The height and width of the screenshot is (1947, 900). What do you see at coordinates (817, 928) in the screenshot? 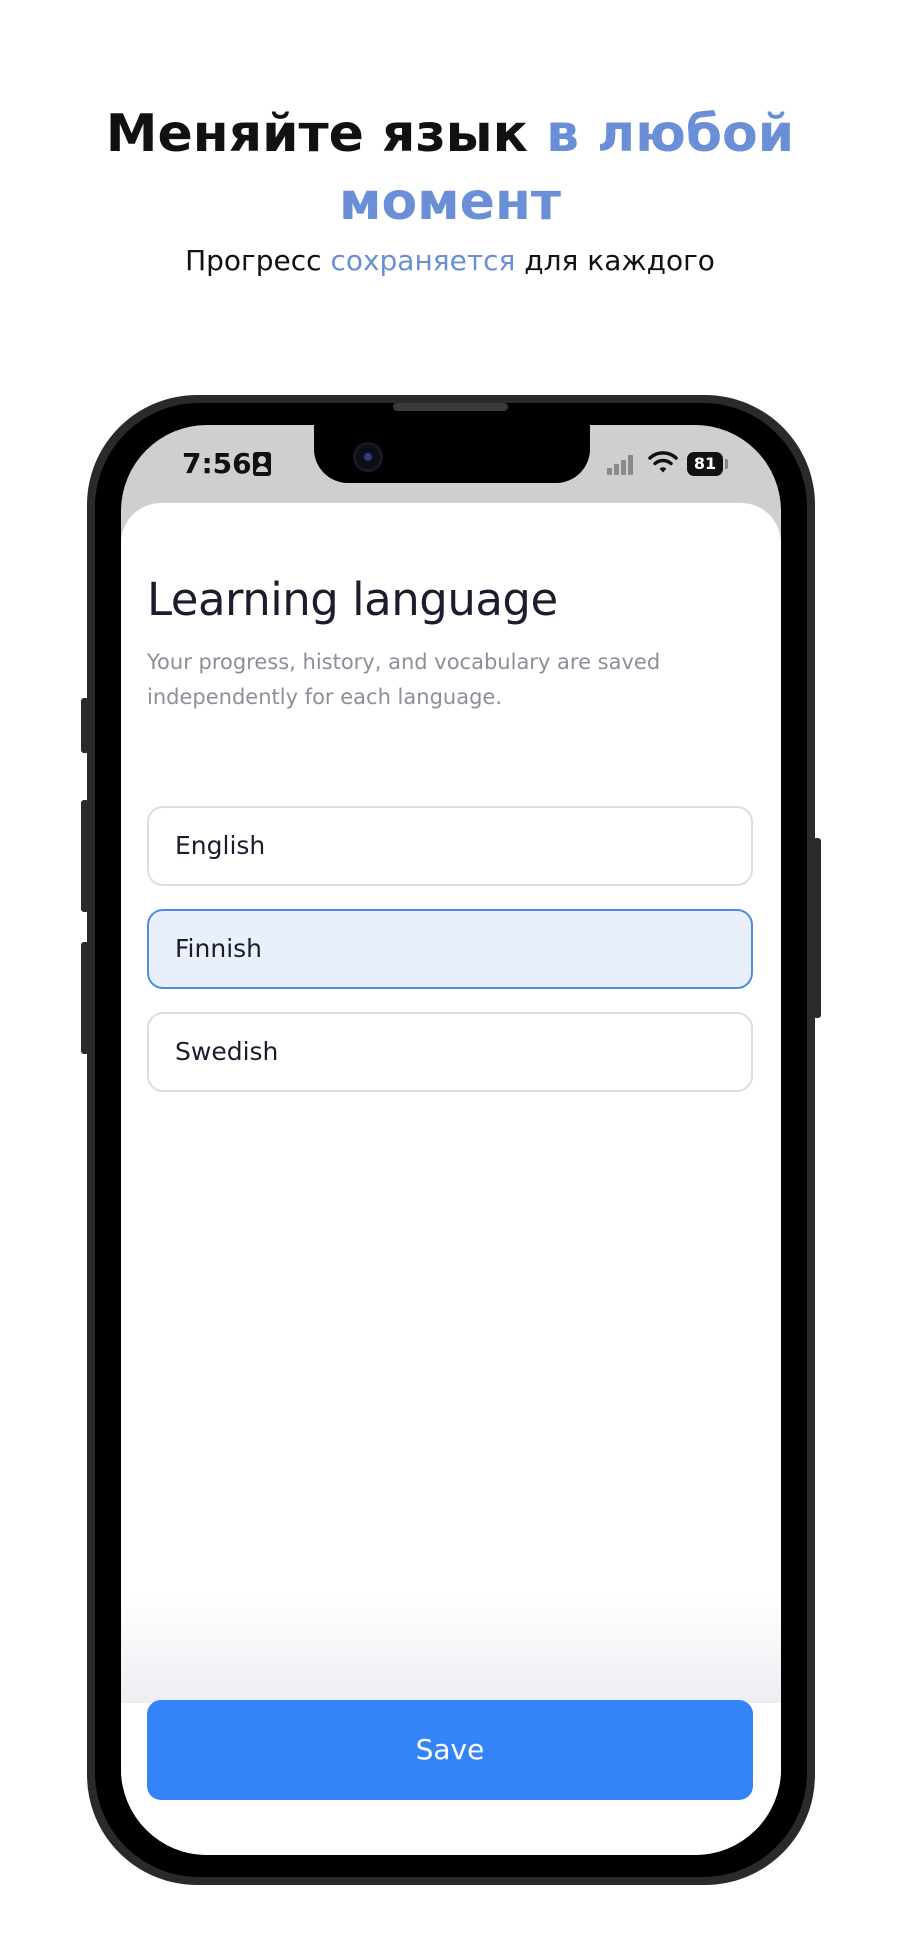
I see `power-button` at bounding box center [817, 928].